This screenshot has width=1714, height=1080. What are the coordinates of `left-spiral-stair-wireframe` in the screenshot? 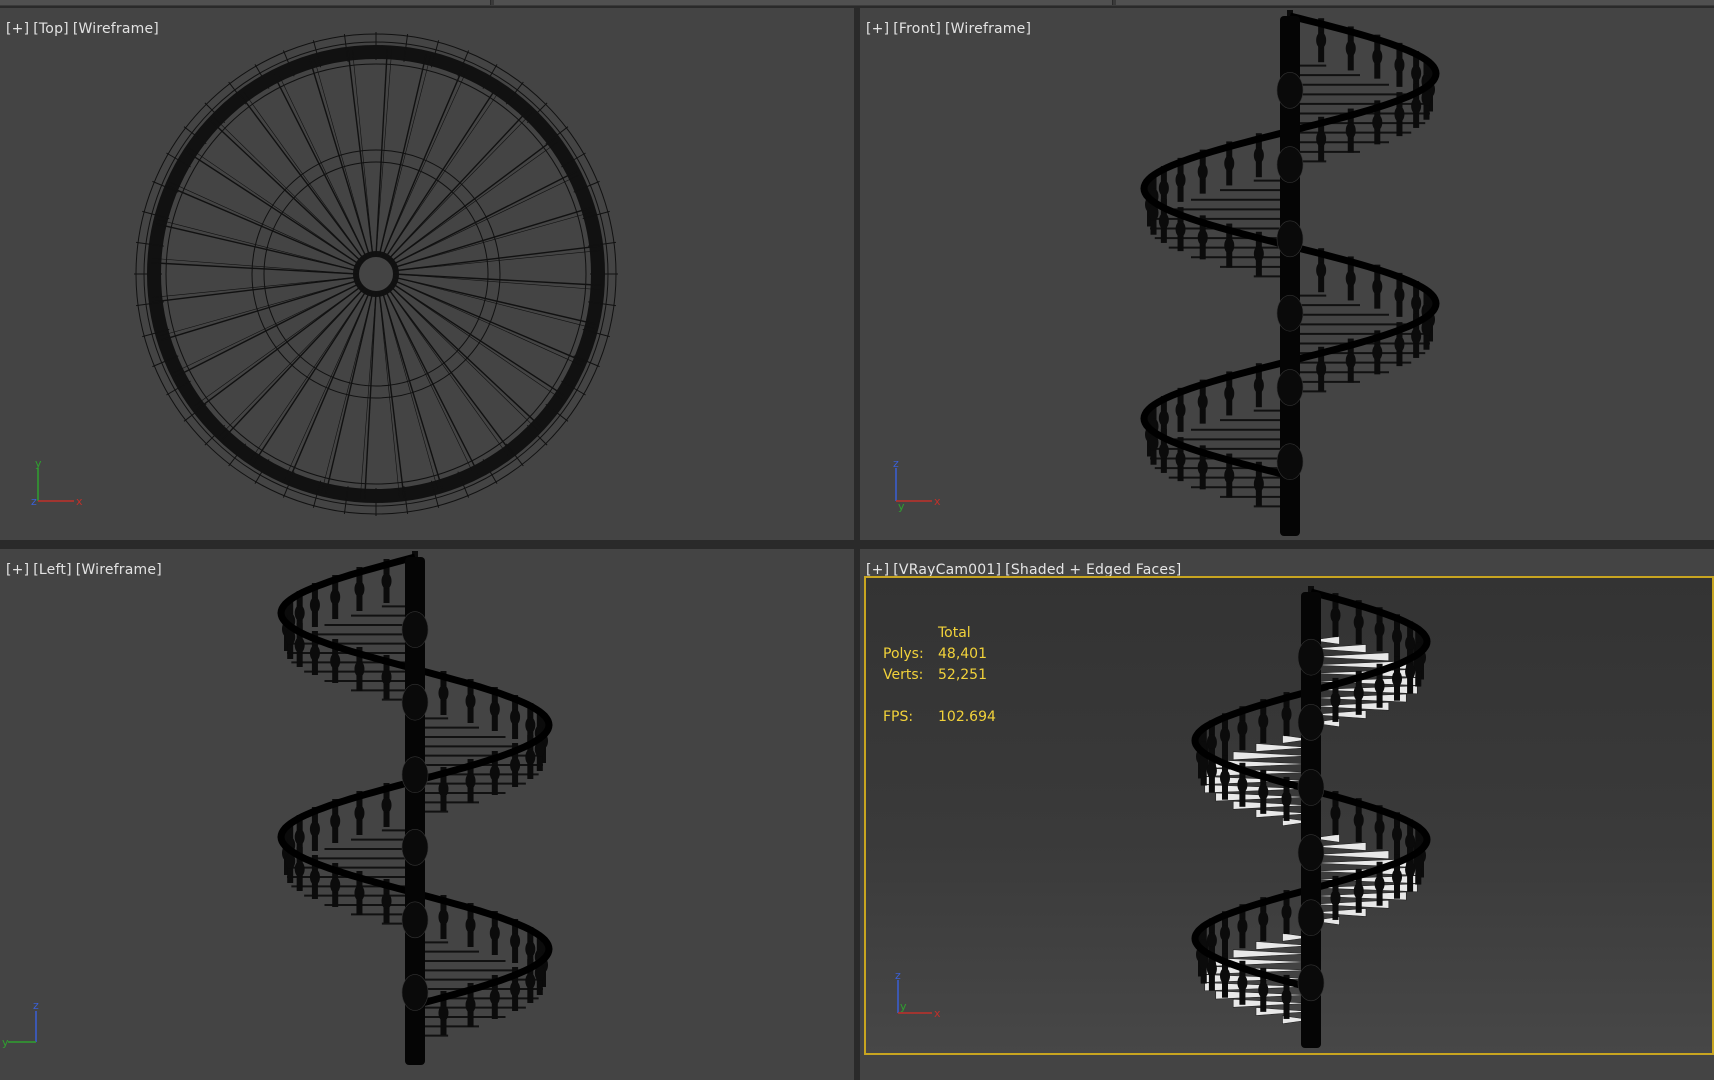 It's located at (415, 808).